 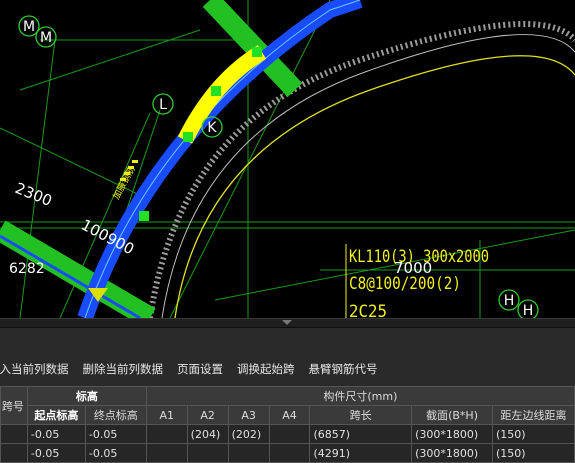 I want to click on col-a3: A3, so click(x=248, y=415).